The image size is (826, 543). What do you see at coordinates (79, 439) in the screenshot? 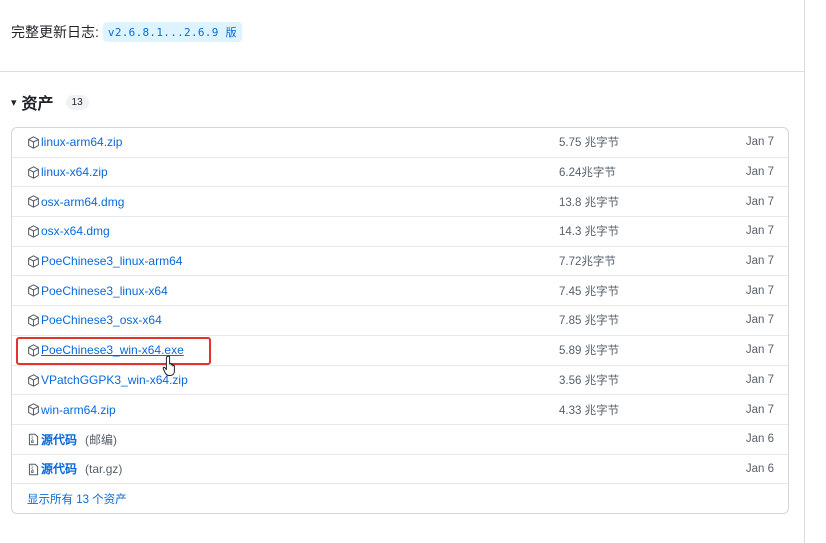
I see `source-code-link: 源代码 (邮编)` at bounding box center [79, 439].